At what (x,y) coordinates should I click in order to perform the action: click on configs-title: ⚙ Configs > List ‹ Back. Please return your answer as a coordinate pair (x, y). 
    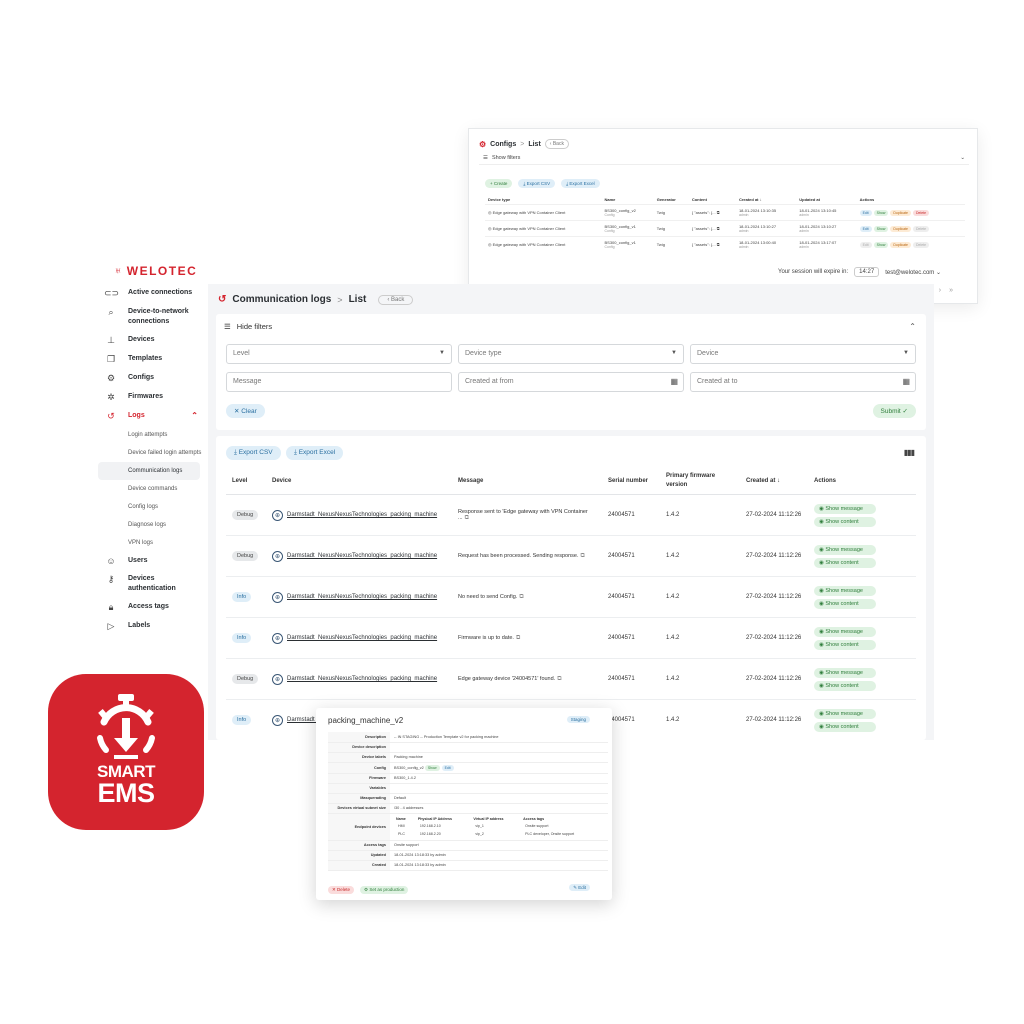
    Looking at the image, I should click on (524, 144).